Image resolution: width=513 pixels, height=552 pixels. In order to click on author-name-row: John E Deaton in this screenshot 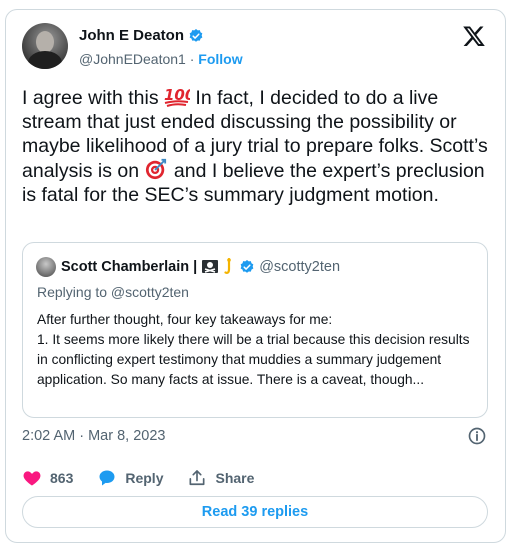, I will do `click(141, 35)`.